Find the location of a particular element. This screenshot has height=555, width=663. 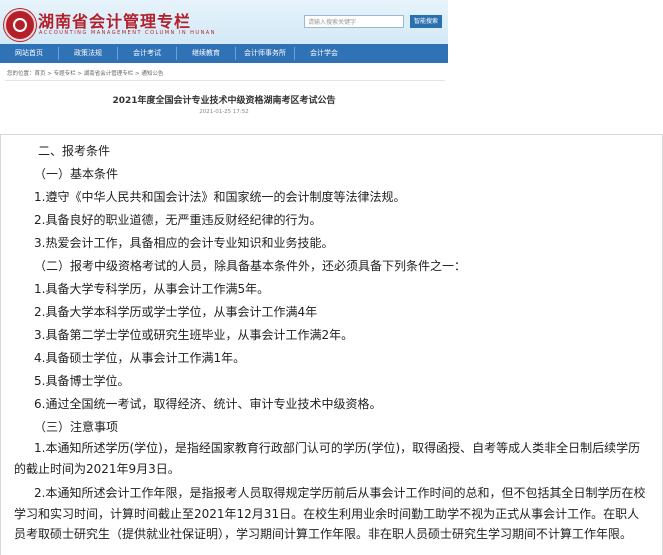

divider is located at coordinates (225, 80).